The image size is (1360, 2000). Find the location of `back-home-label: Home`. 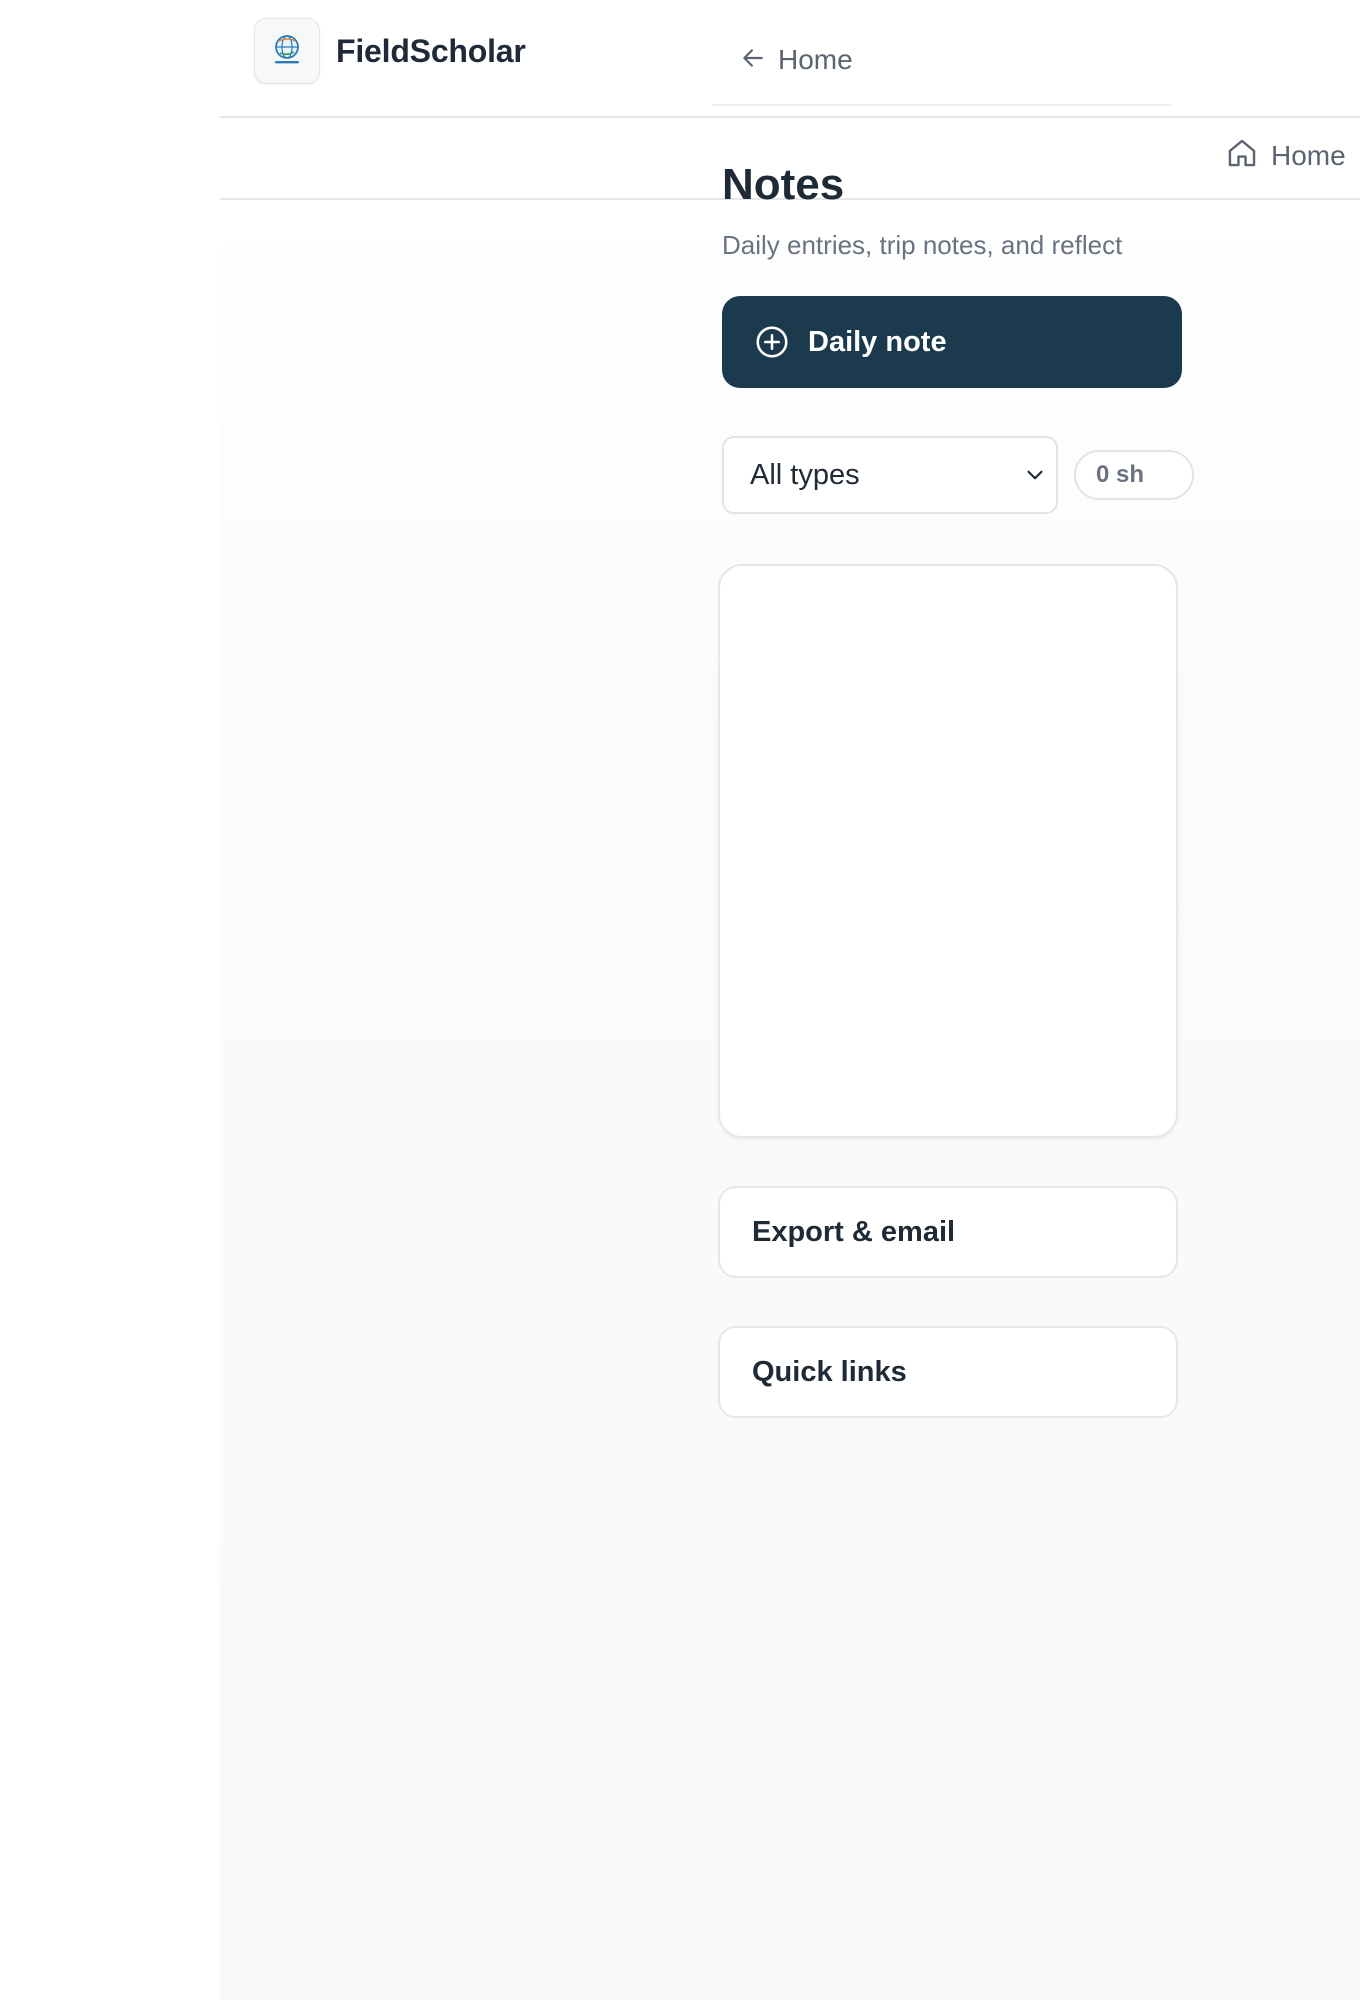

back-home-label: Home is located at coordinates (815, 59).